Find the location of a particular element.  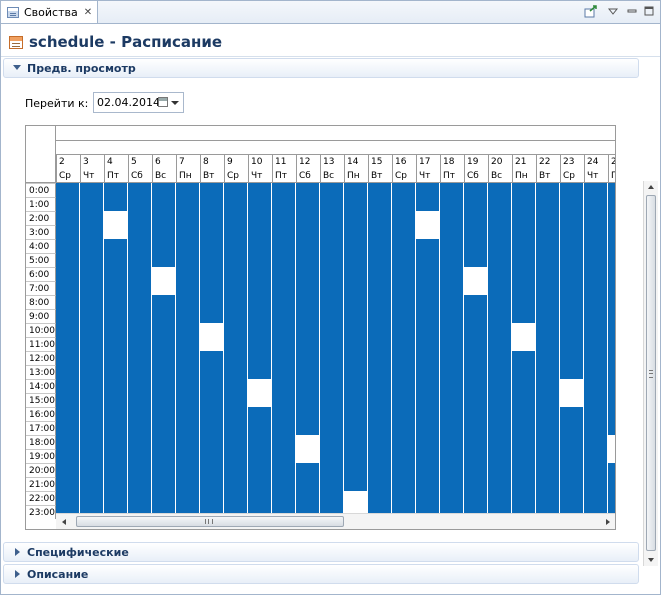

hour-label: 19:00 is located at coordinates (41, 456).